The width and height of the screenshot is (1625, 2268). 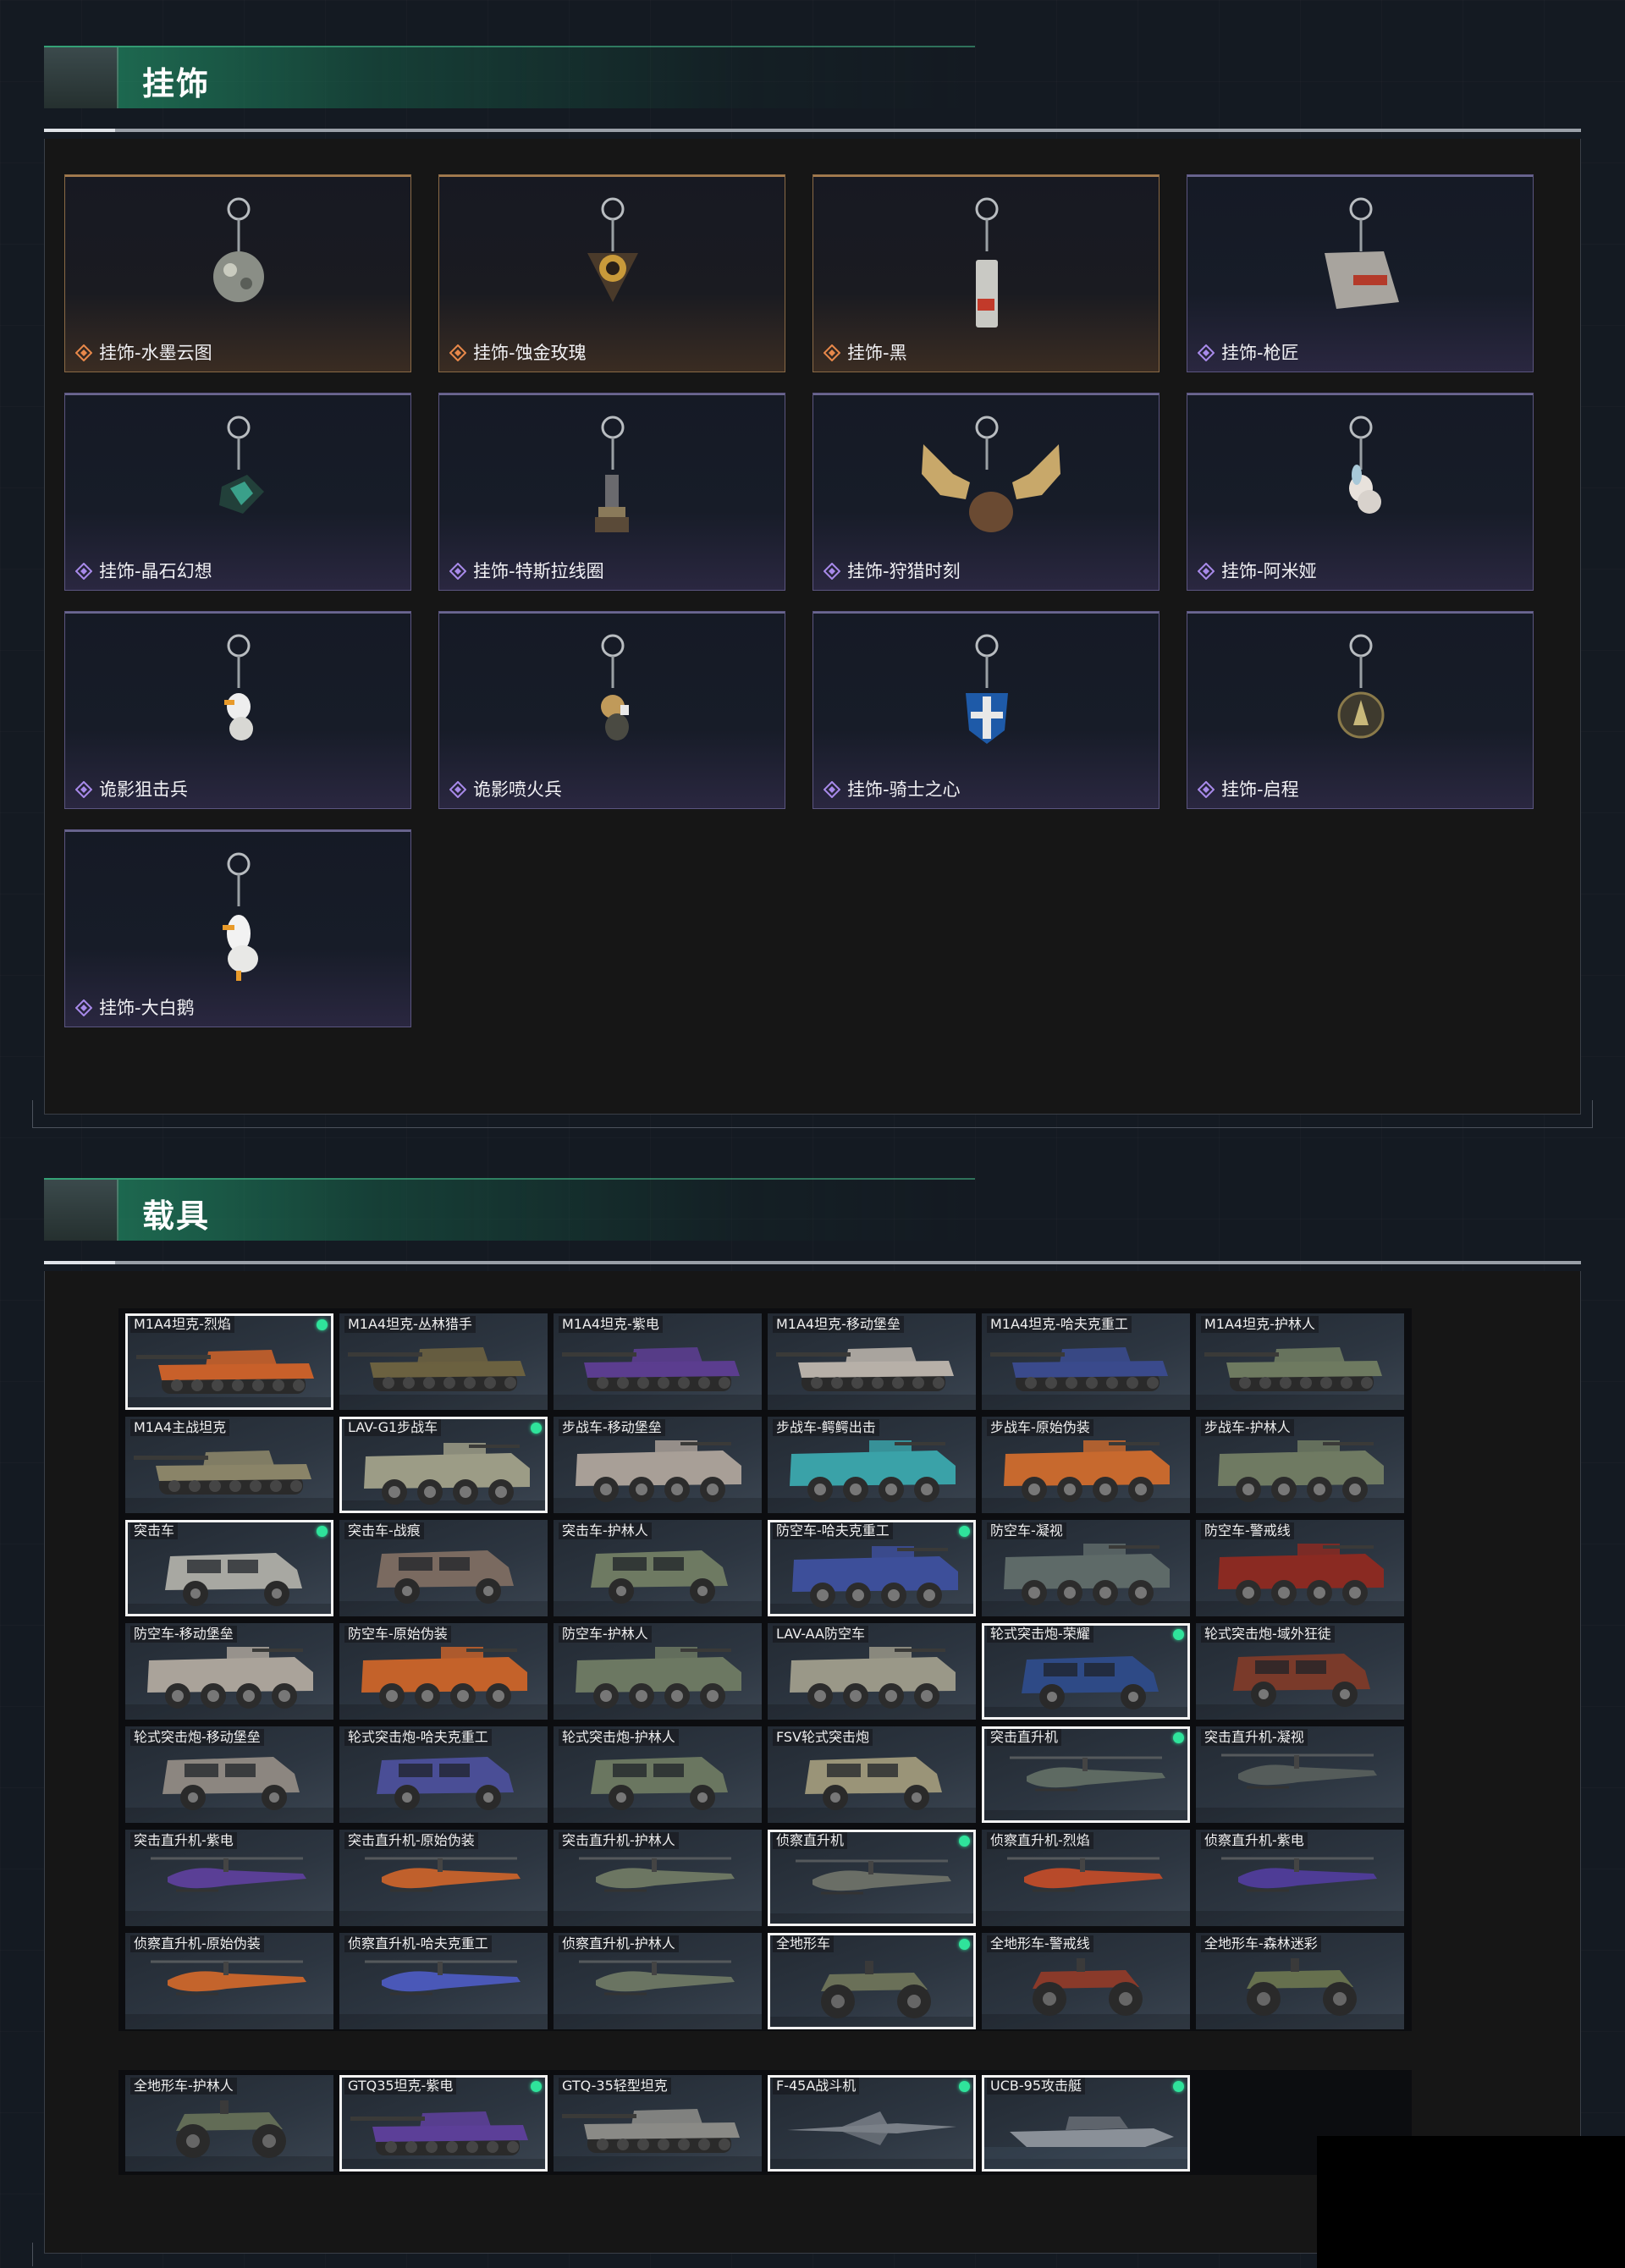 What do you see at coordinates (229, 1981) in the screenshot?
I see `vehicle-card: 侦察直升机-原始伪装` at bounding box center [229, 1981].